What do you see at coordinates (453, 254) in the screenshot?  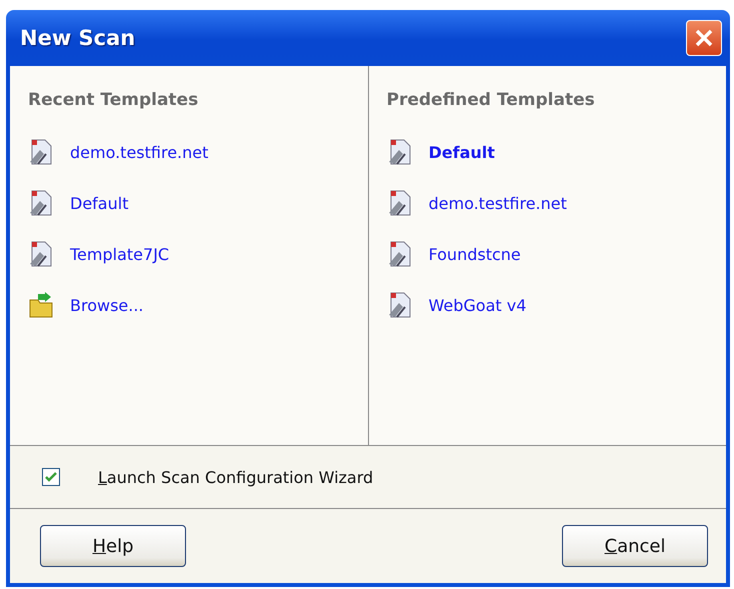 I see `template-link: Foundstcne` at bounding box center [453, 254].